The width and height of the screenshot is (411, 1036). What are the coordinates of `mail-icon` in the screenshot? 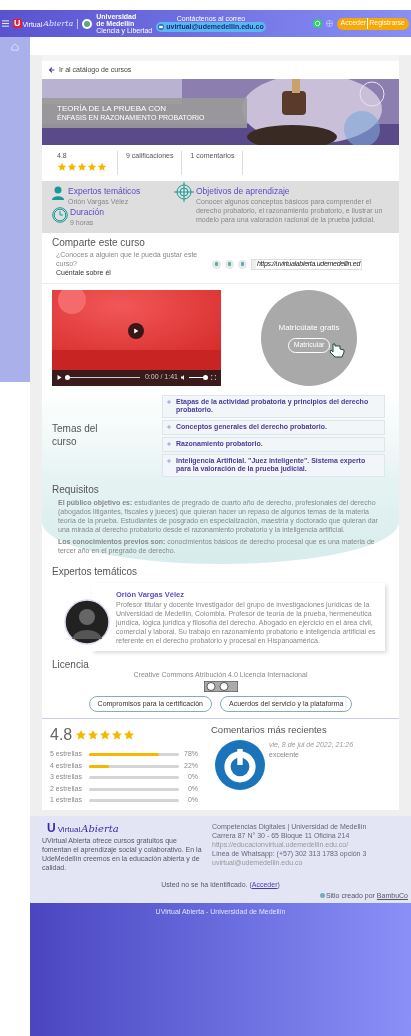 It's located at (161, 27).